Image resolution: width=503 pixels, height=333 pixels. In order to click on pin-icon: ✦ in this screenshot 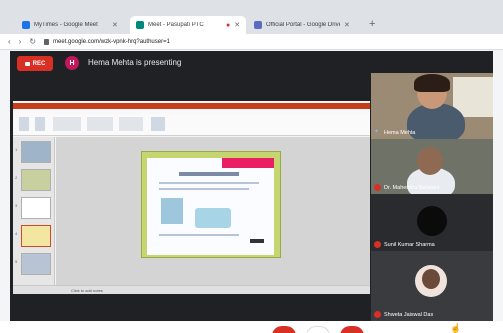, I will do `click(377, 132)`.